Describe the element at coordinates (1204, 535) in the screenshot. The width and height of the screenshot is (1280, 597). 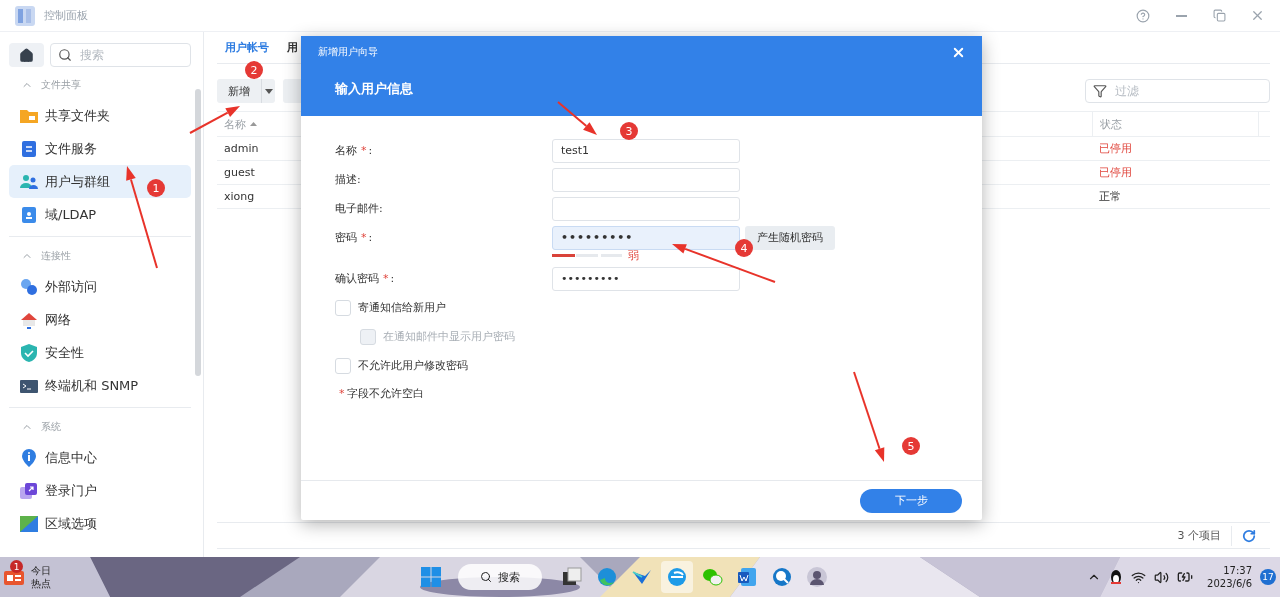
I see `item-count: 3 个项目` at that location.